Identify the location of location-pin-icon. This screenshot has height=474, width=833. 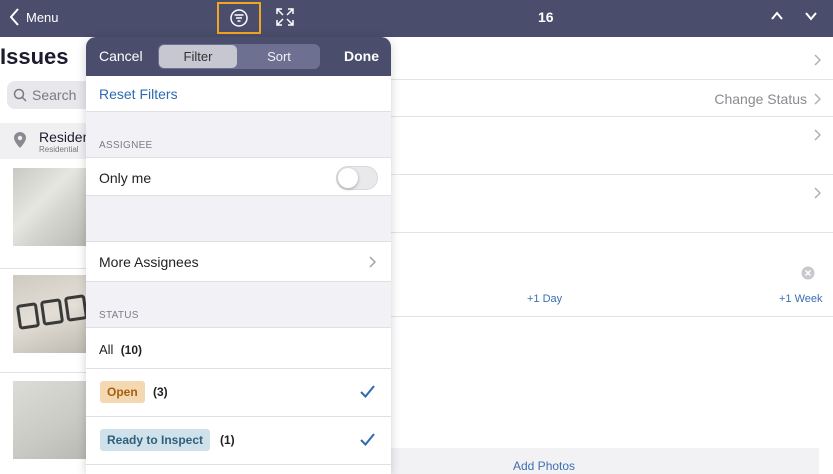
(20, 140).